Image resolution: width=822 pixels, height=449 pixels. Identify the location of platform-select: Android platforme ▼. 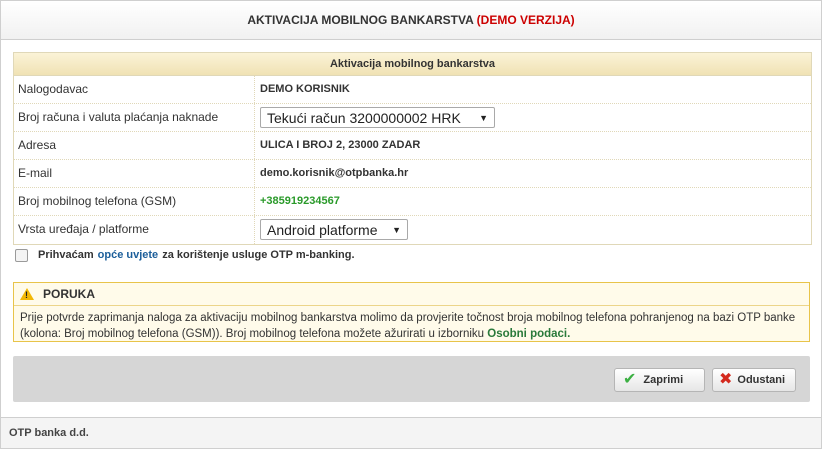
(334, 229).